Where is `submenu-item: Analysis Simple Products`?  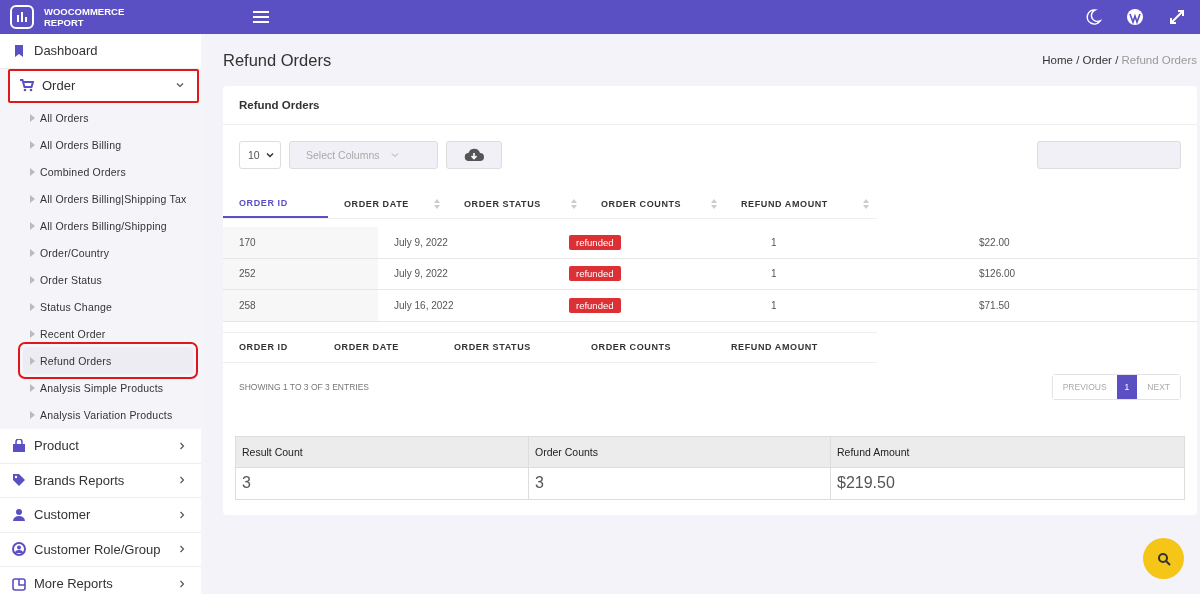 submenu-item: Analysis Simple Products is located at coordinates (102, 387).